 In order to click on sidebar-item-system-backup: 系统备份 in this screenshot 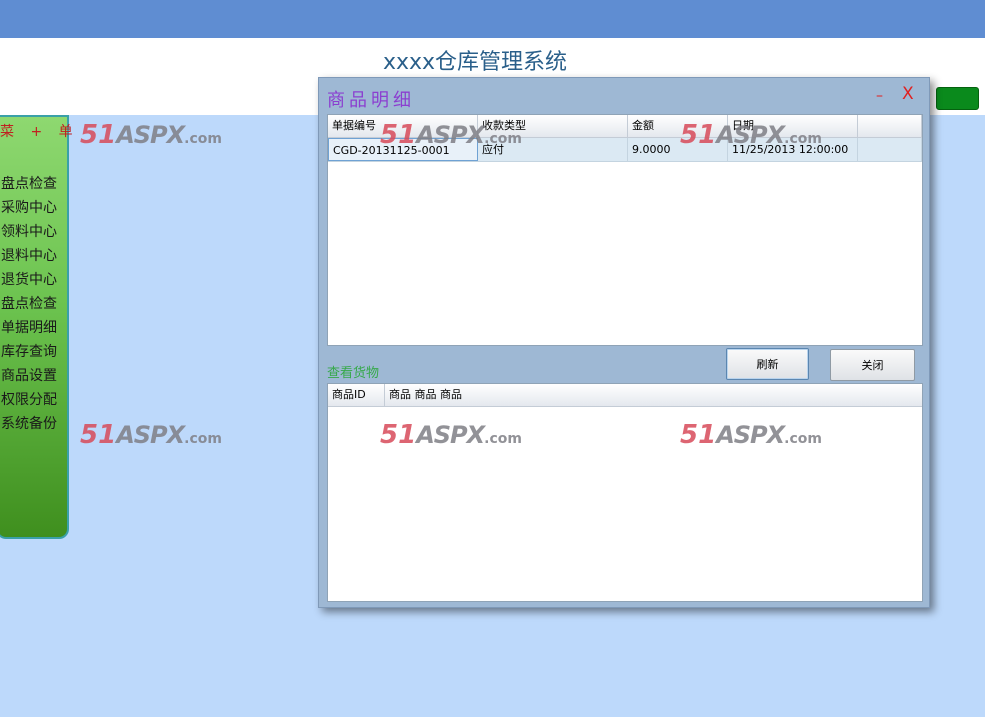, I will do `click(29, 424)`.